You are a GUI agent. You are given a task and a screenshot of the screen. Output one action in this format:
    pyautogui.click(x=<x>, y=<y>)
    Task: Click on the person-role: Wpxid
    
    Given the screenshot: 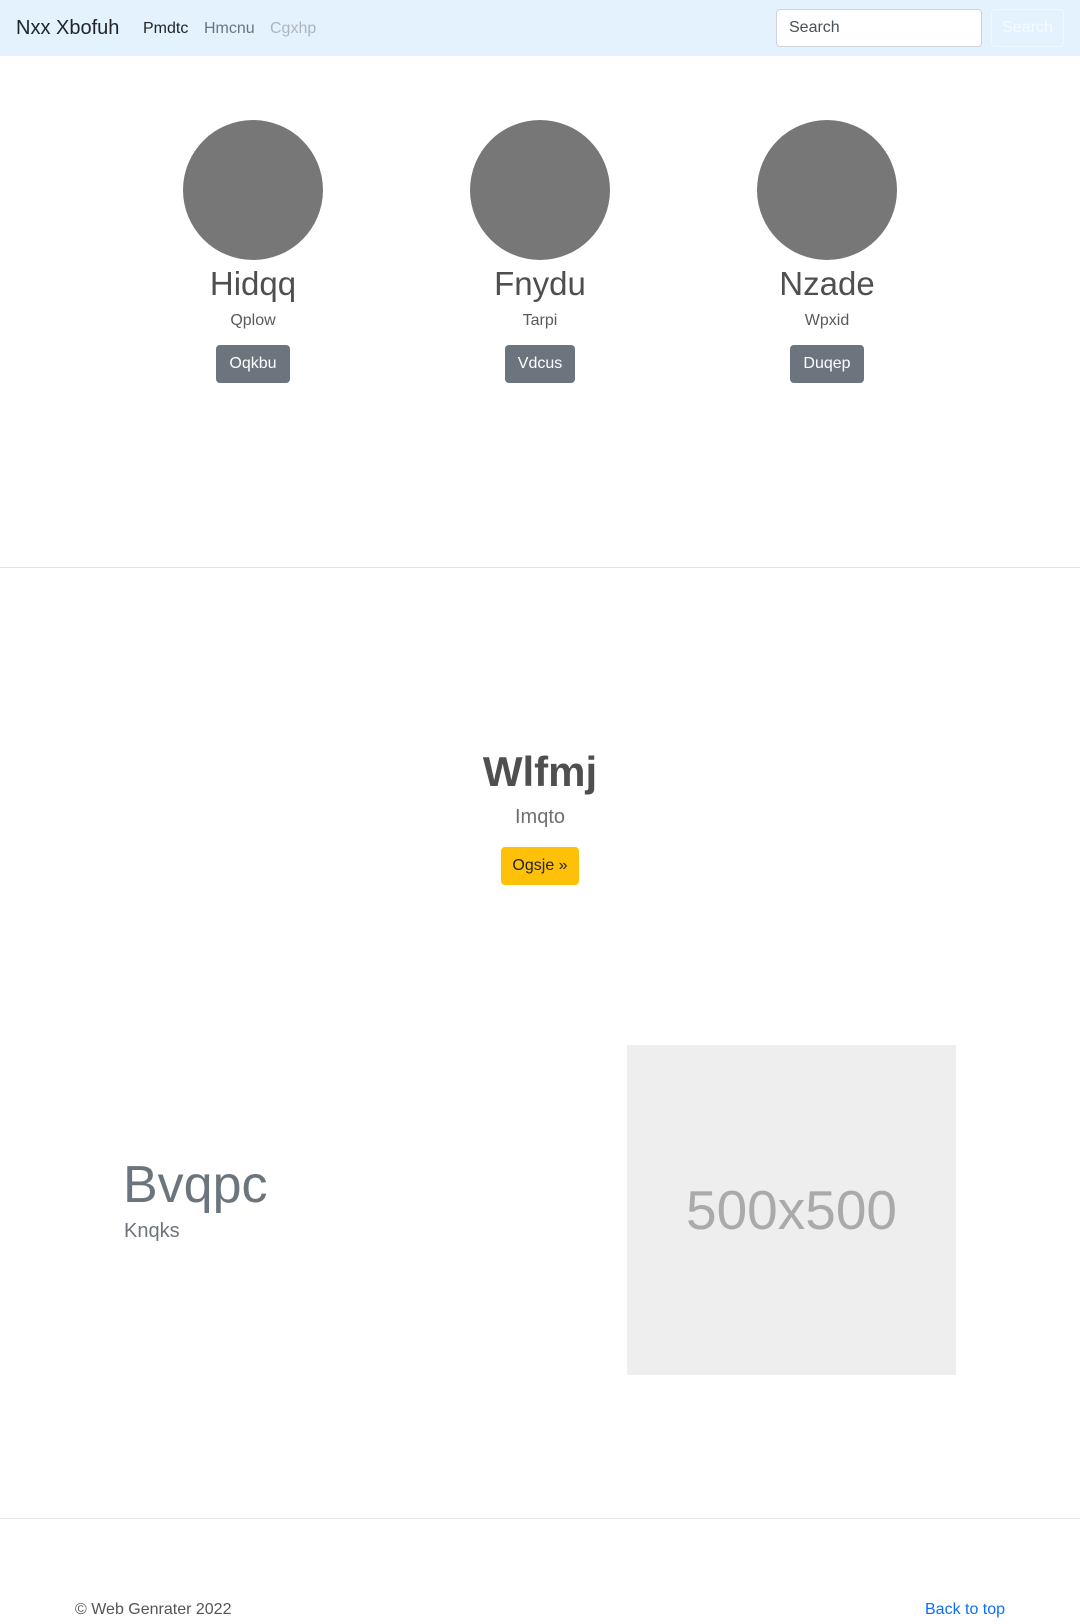 What is the action you would take?
    pyautogui.click(x=827, y=320)
    